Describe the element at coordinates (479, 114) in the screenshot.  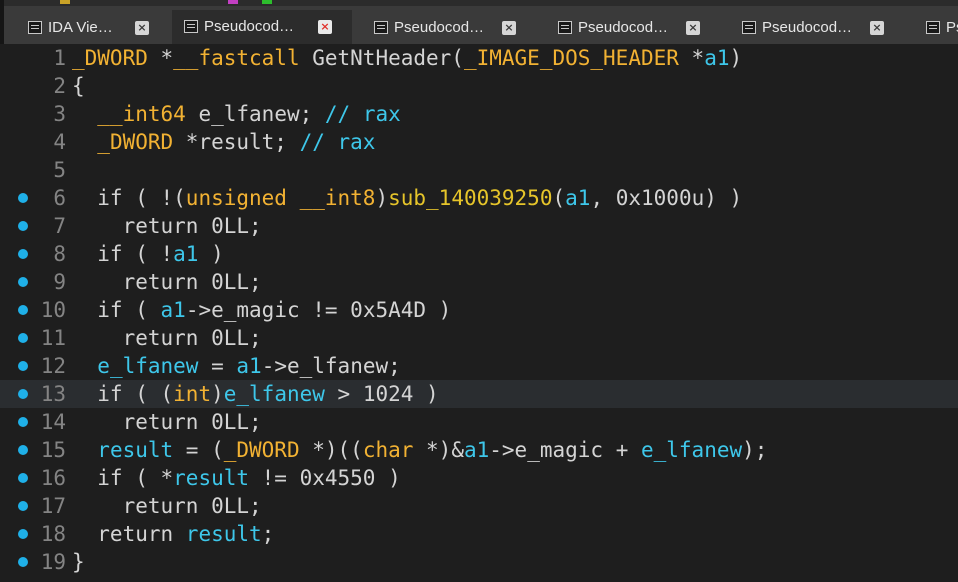
I see `code-line: 3 __int64 e_lfanew; // rax` at that location.